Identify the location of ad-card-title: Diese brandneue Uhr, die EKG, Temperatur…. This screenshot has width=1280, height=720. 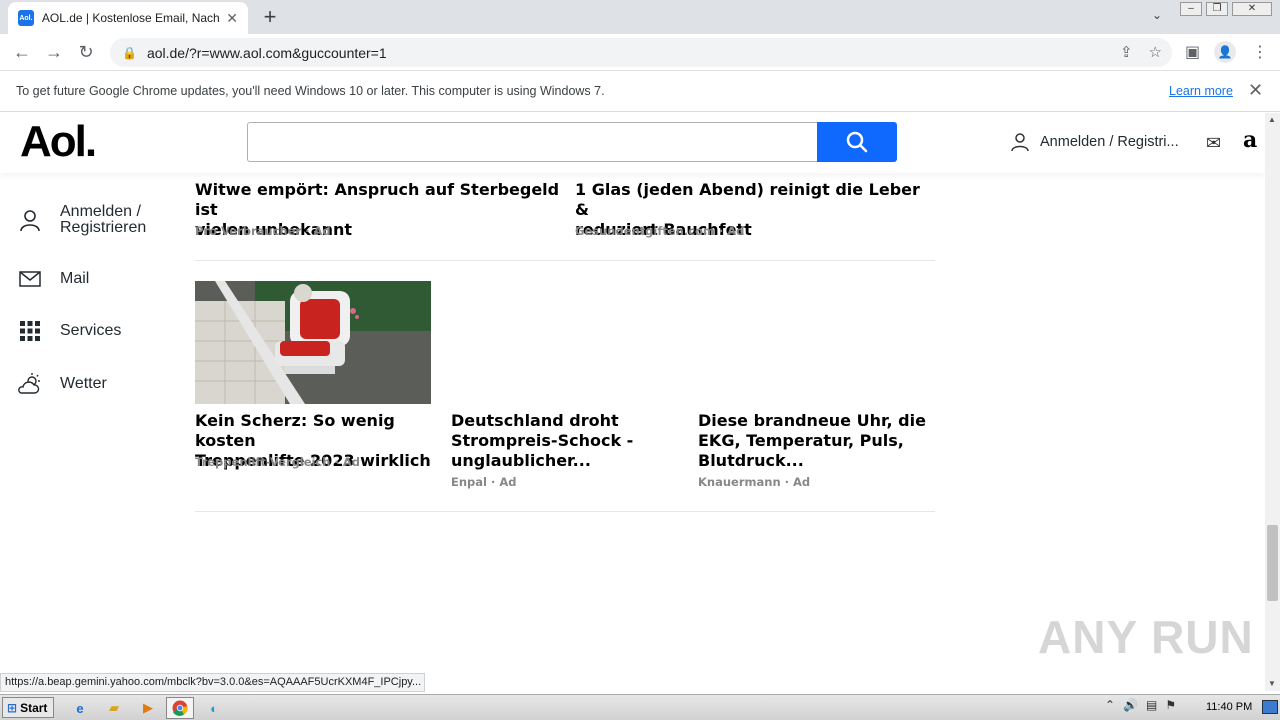
(816, 441).